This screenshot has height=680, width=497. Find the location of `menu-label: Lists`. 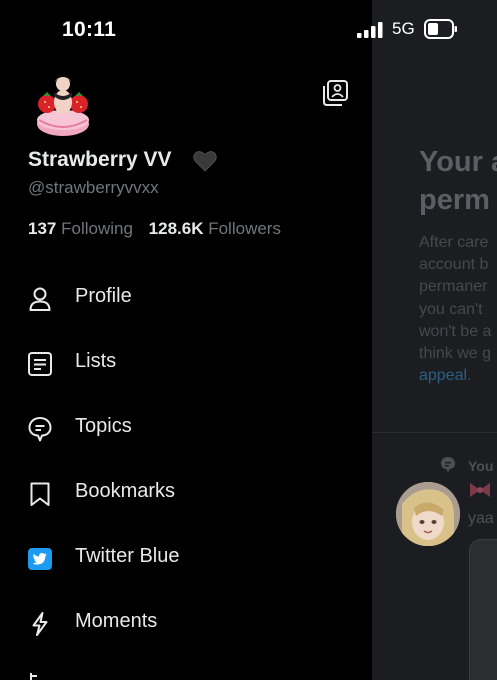

menu-label: Lists is located at coordinates (96, 361).